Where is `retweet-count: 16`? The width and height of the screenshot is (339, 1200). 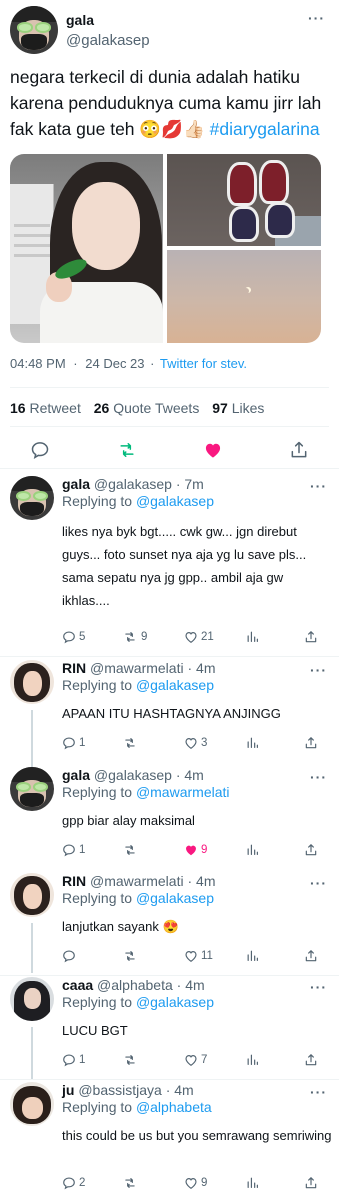
retweet-count: 16 is located at coordinates (18, 408).